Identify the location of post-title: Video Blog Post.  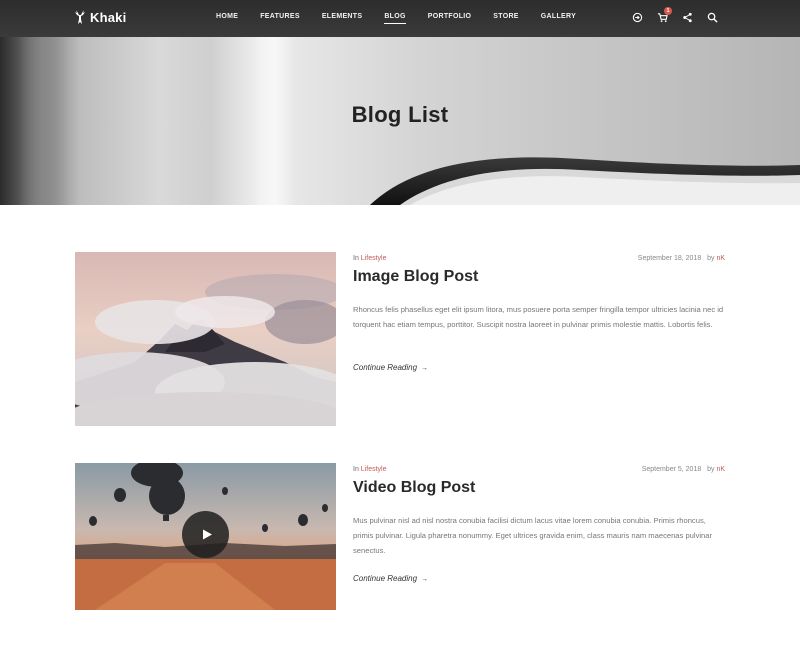
(414, 488).